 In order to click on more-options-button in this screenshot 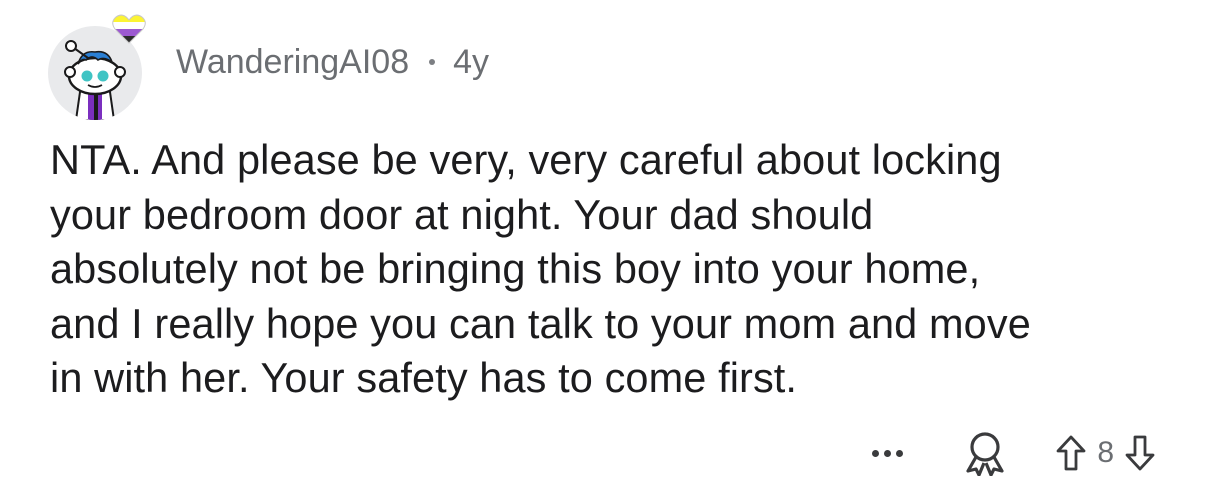, I will do `click(888, 453)`.